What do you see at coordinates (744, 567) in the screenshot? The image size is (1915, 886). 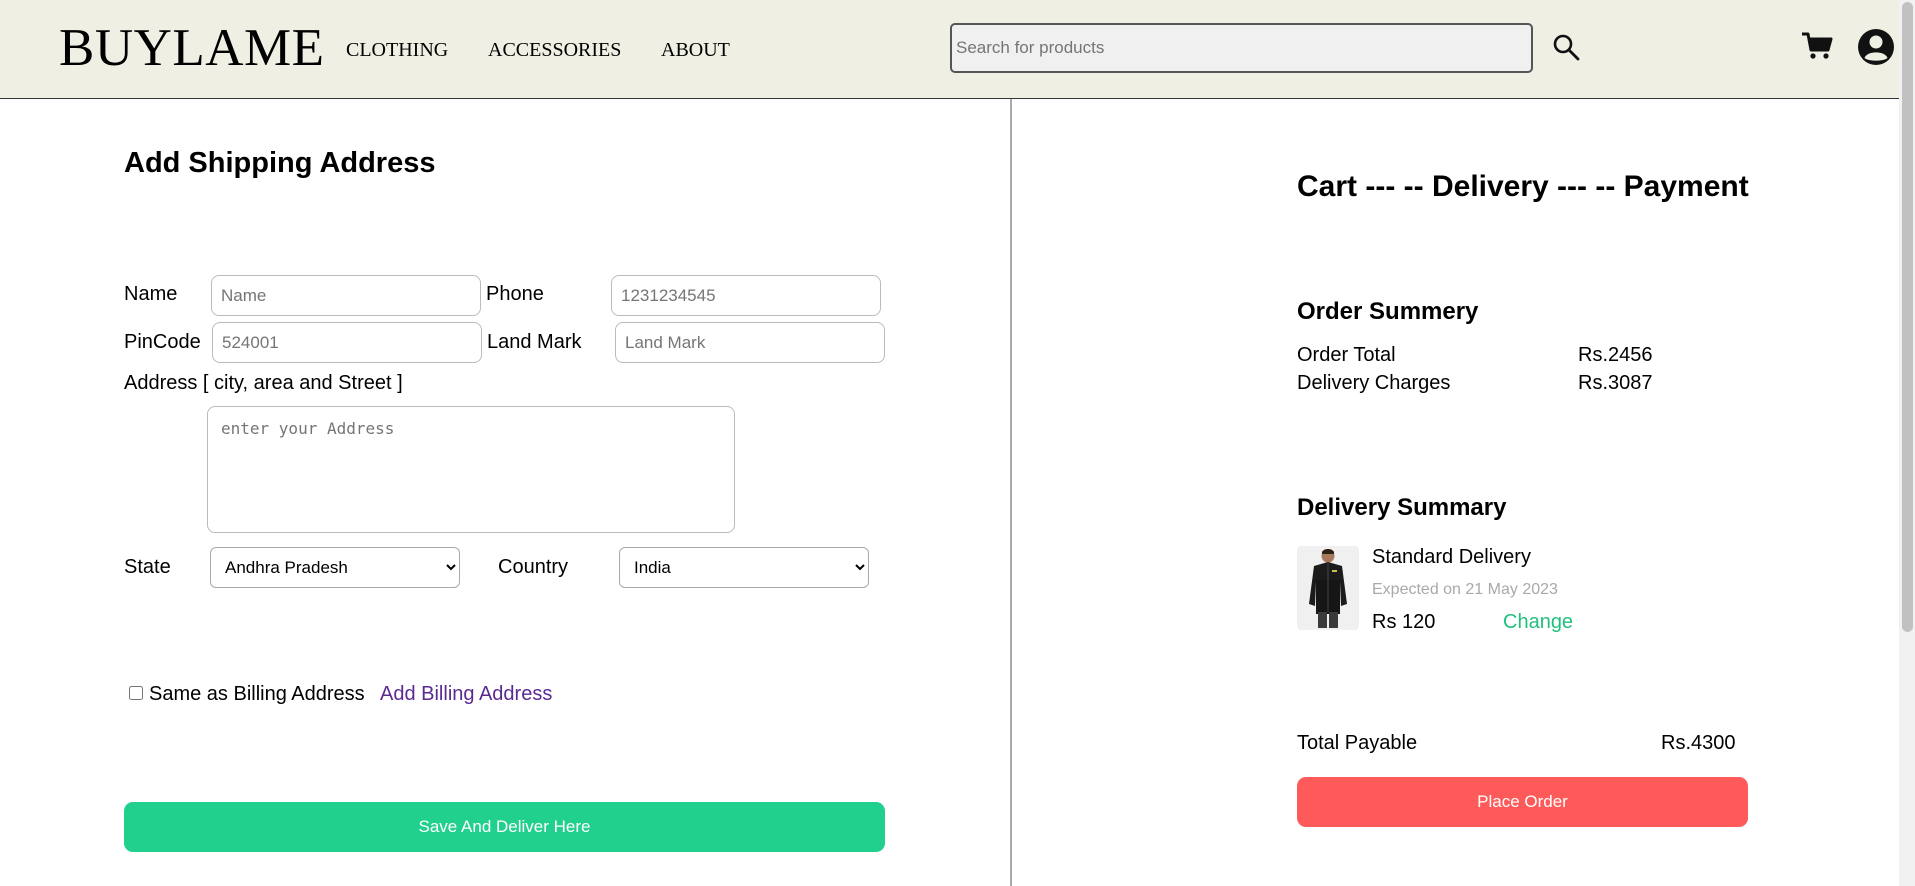 I see `country-select: India` at bounding box center [744, 567].